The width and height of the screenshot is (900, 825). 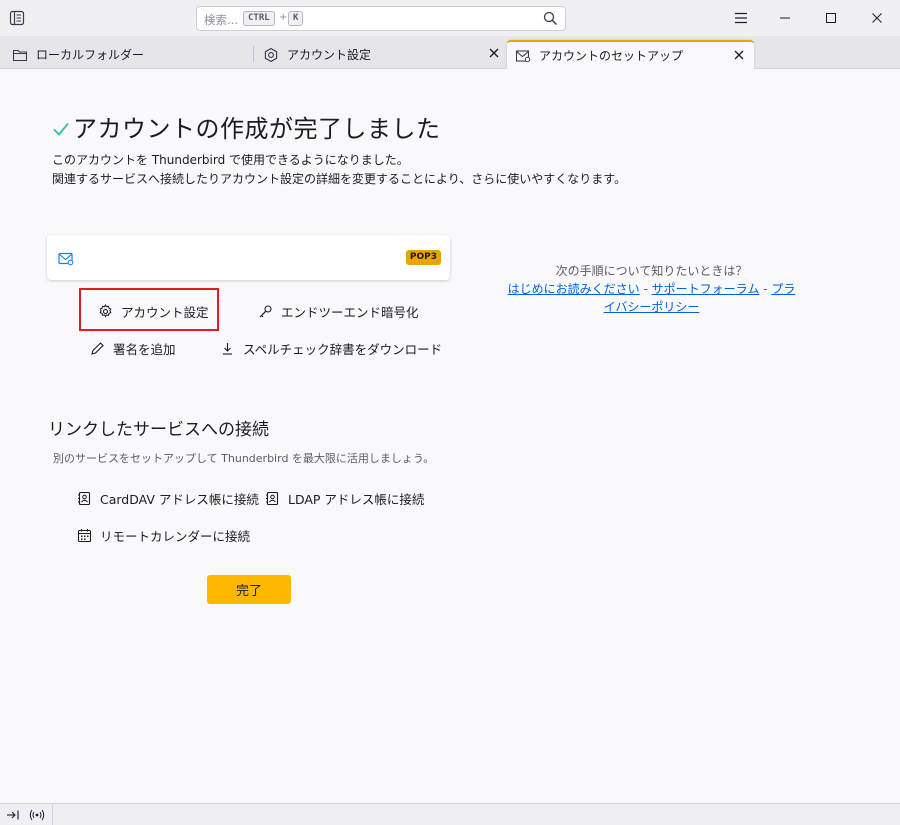 I want to click on shortcut-plus: +, so click(x=283, y=17).